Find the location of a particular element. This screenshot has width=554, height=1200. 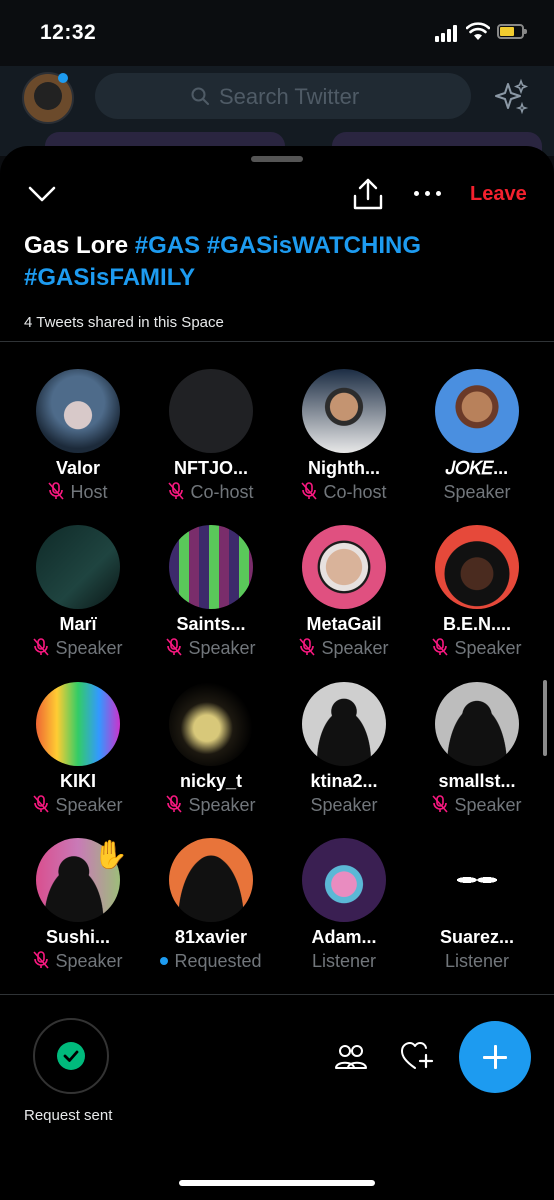

sheet-handle is located at coordinates (277, 159).